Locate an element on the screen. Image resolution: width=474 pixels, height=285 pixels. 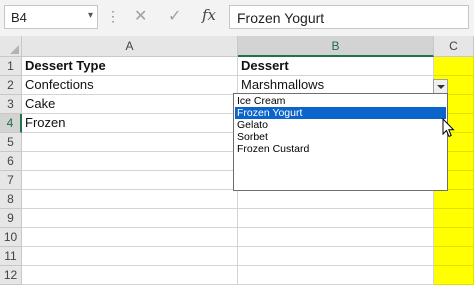
dropdown-arrow-icon is located at coordinates (441, 87).